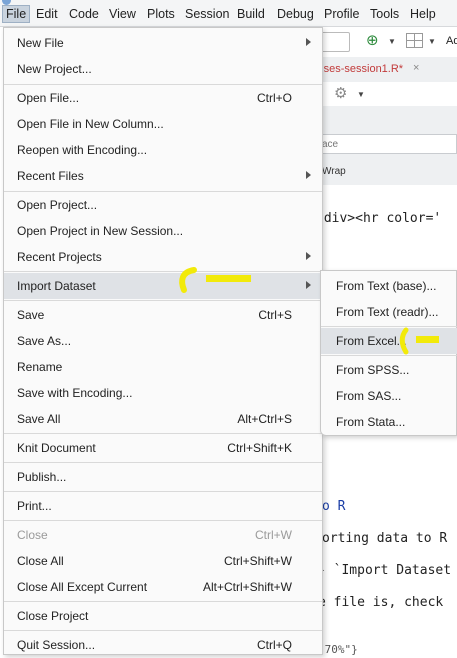 The width and height of the screenshot is (457, 658). Describe the element at coordinates (163, 176) in the screenshot. I see `menu-item-recent-files: Recent Files` at that location.